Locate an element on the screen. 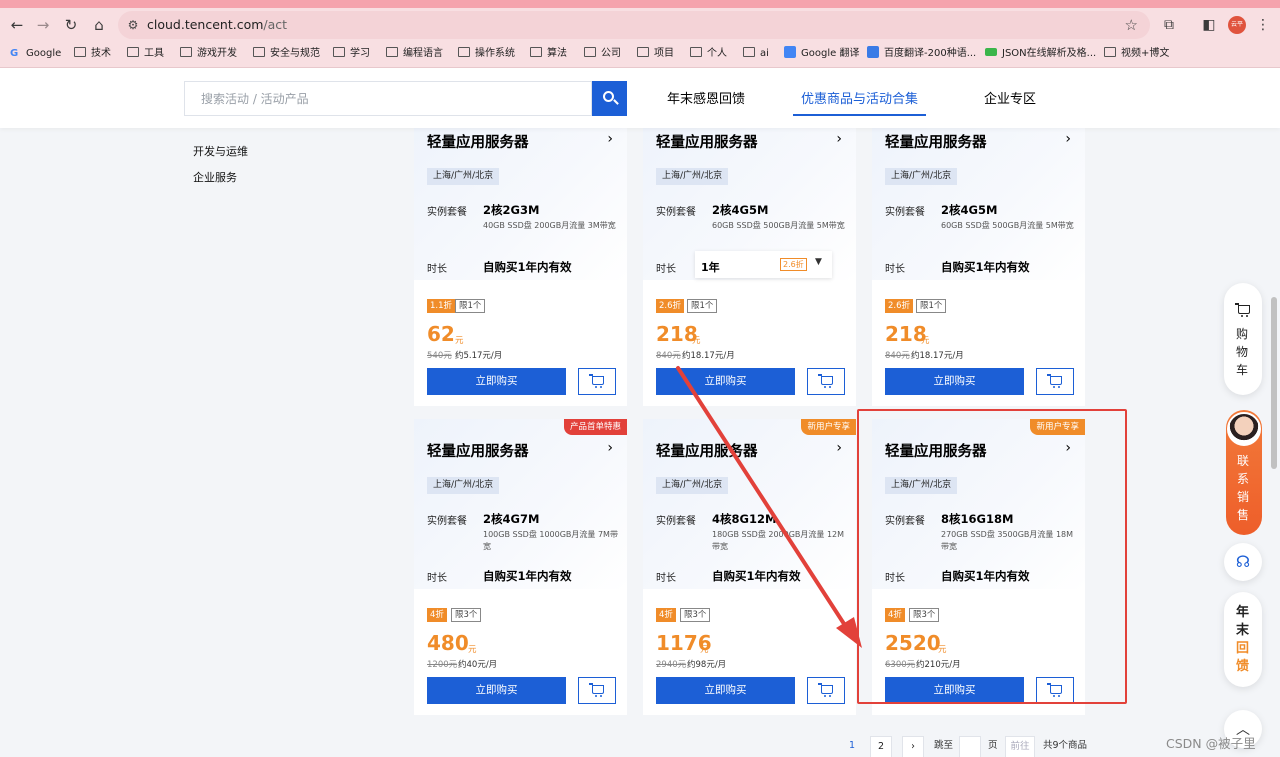  menu-dots-icon: ⋮ is located at coordinates (1263, 25).